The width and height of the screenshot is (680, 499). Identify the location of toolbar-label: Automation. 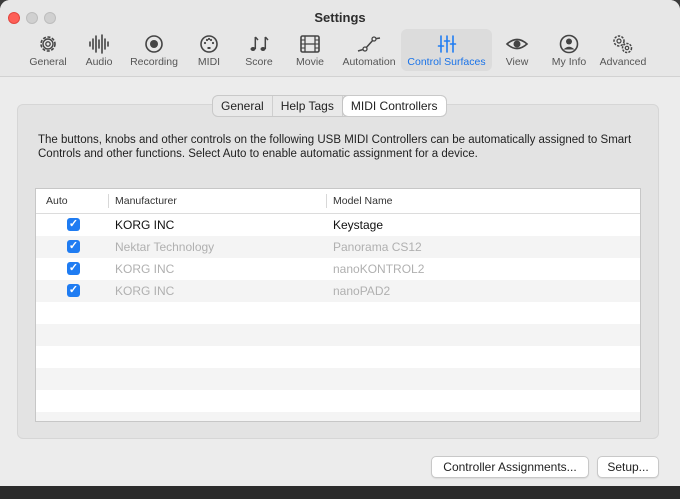
(369, 62).